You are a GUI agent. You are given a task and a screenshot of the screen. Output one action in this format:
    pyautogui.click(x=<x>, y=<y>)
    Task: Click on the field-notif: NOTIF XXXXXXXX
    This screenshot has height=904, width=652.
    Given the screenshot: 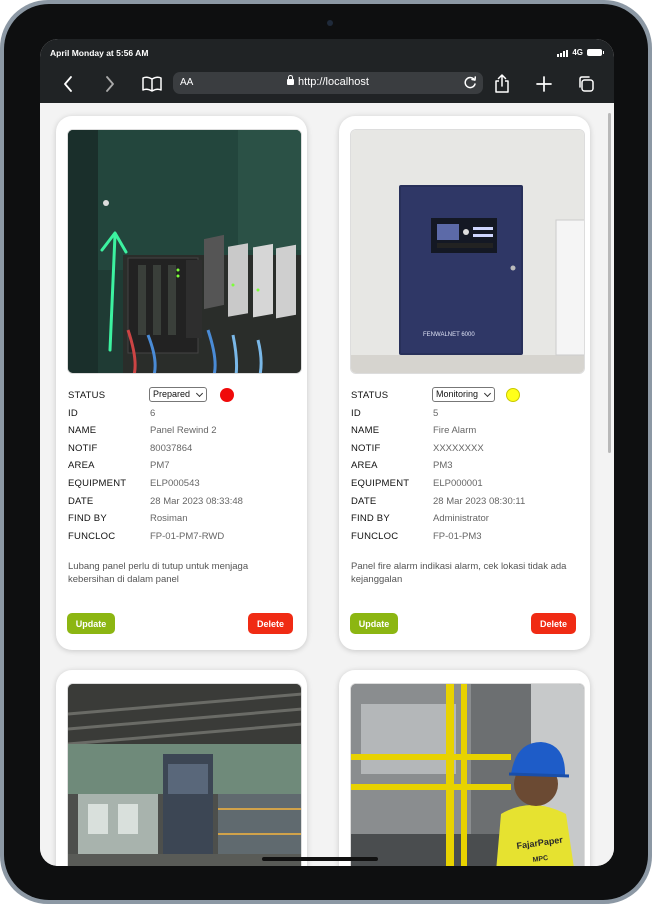 What is the action you would take?
    pyautogui.click(x=466, y=452)
    